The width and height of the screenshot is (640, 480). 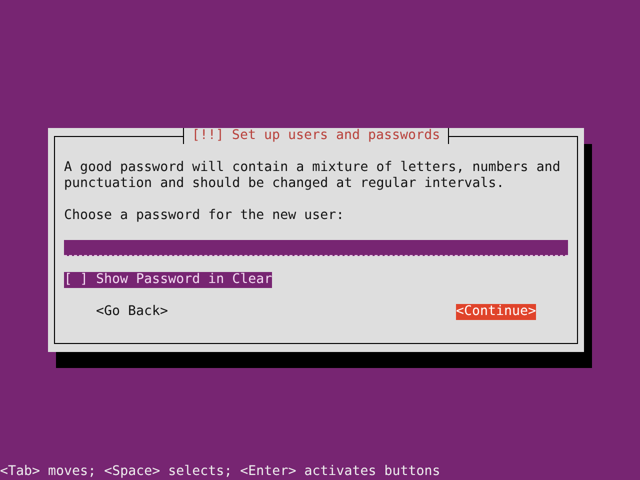 I want to click on password-field, so click(x=316, y=248).